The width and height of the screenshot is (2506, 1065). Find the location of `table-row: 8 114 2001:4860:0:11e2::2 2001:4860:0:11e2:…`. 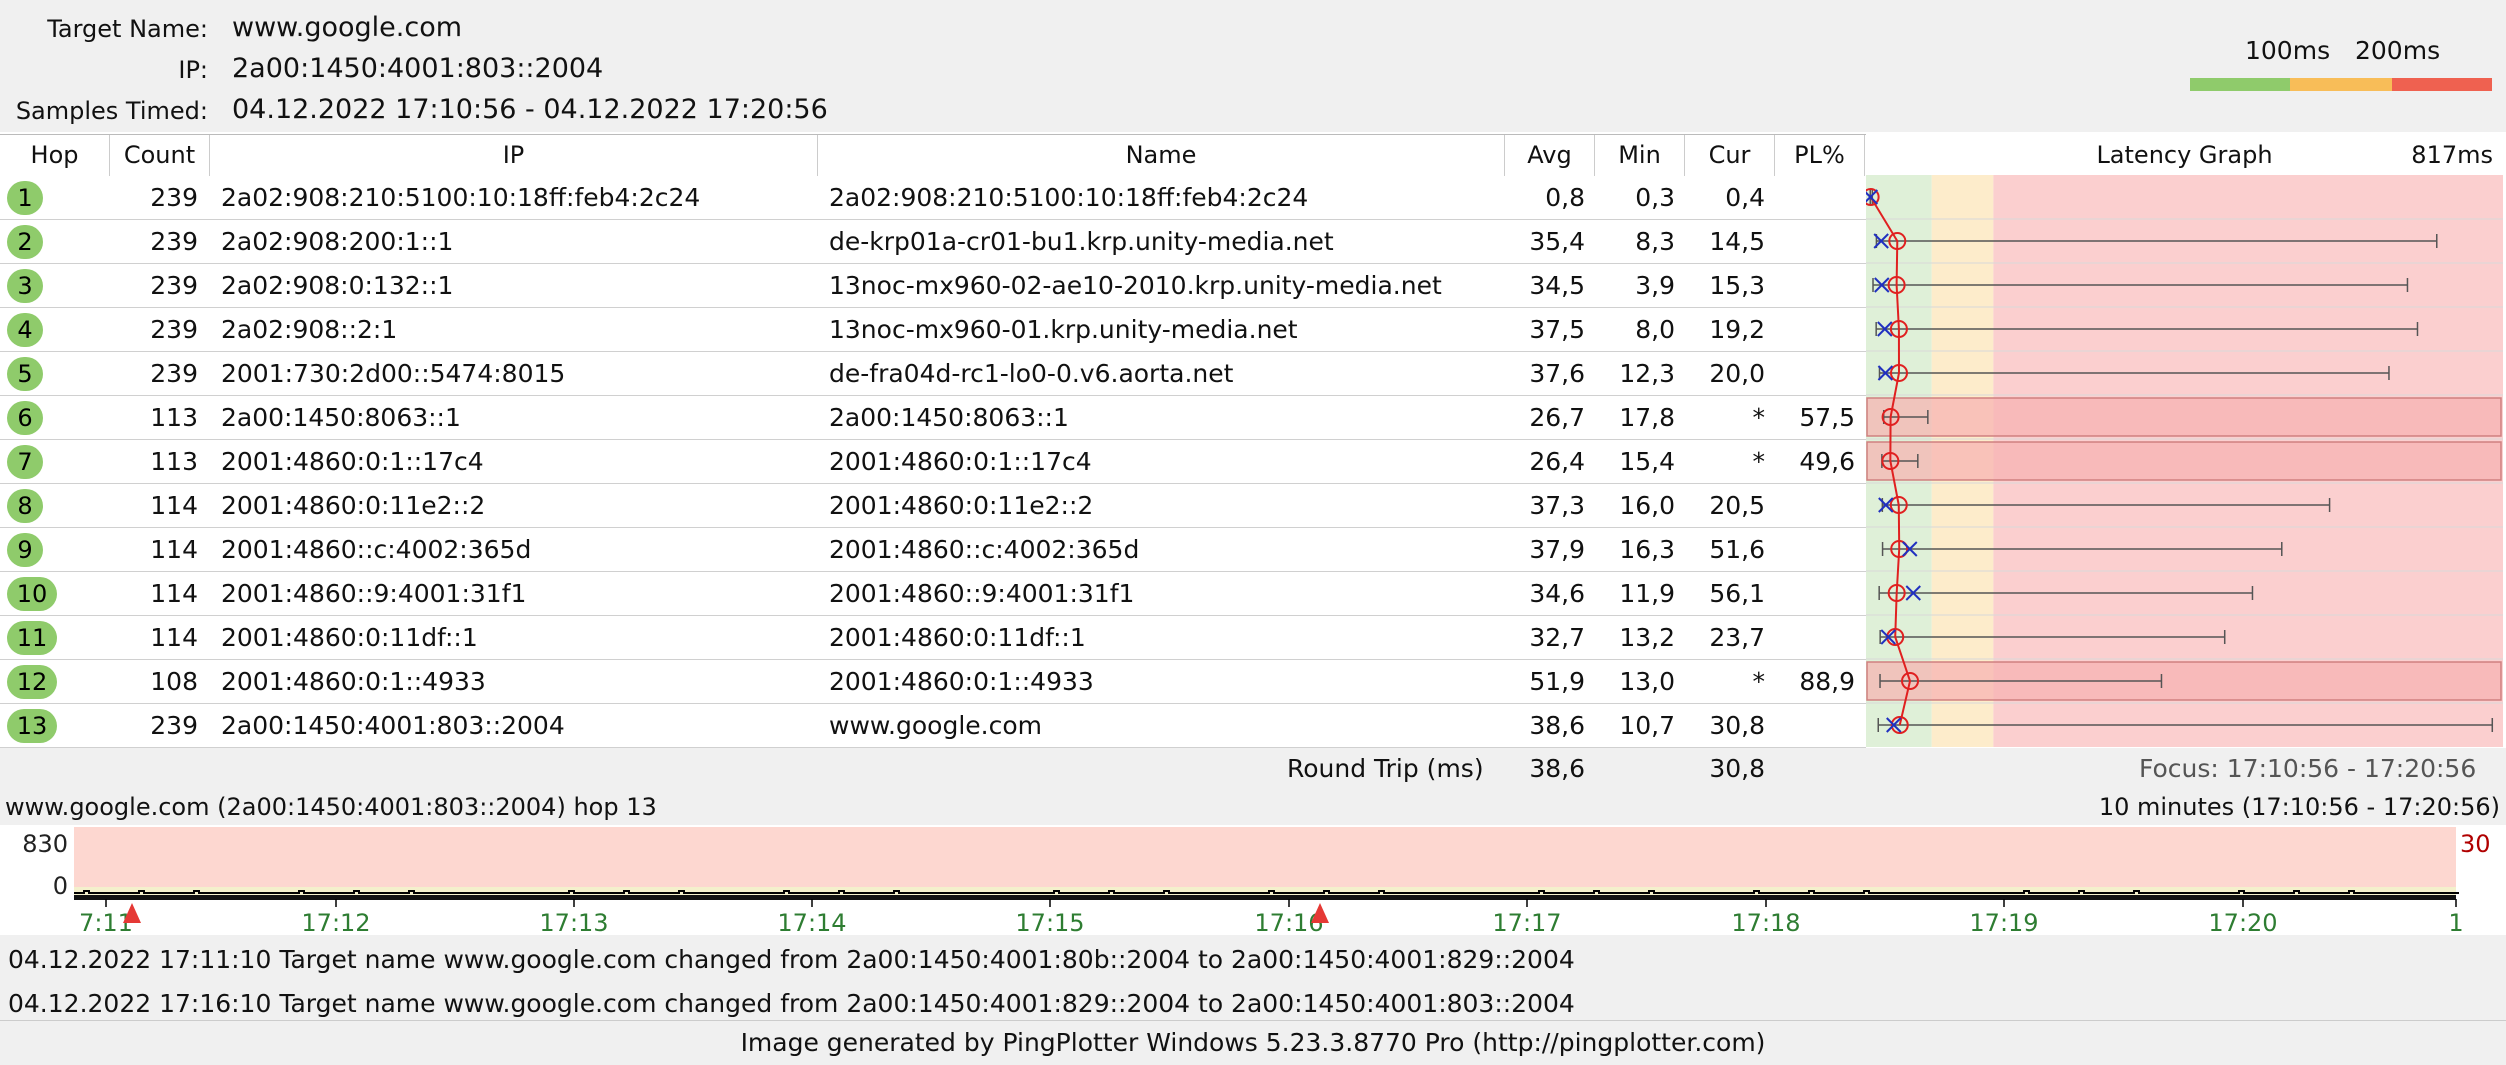

table-row: 8 114 2001:4860:0:11e2::2 2001:4860:0:11e2:… is located at coordinates (933, 506).